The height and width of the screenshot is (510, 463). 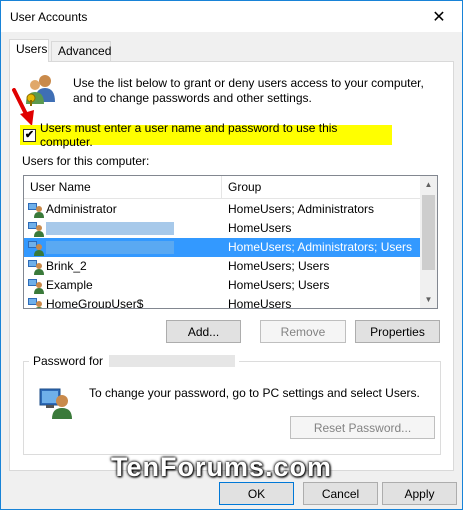 I want to click on user-name-cell: Administrator, so click(x=81, y=209).